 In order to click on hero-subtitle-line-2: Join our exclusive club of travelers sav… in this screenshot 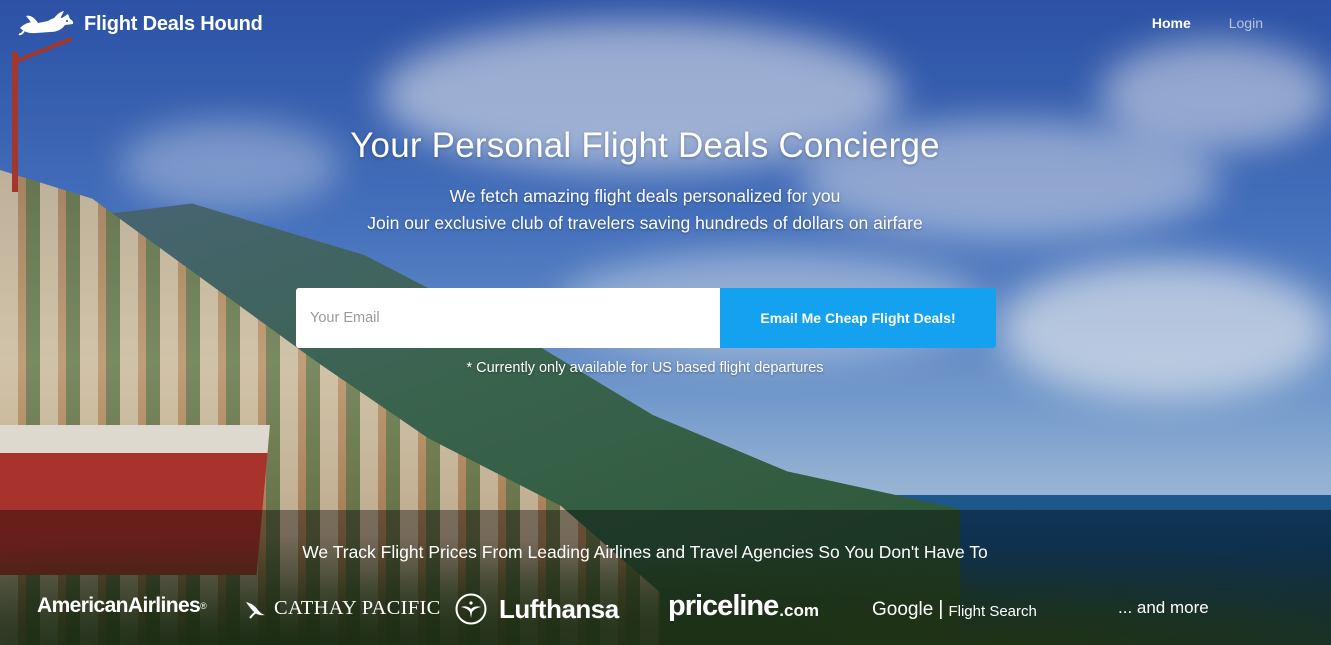, I will do `click(645, 223)`.